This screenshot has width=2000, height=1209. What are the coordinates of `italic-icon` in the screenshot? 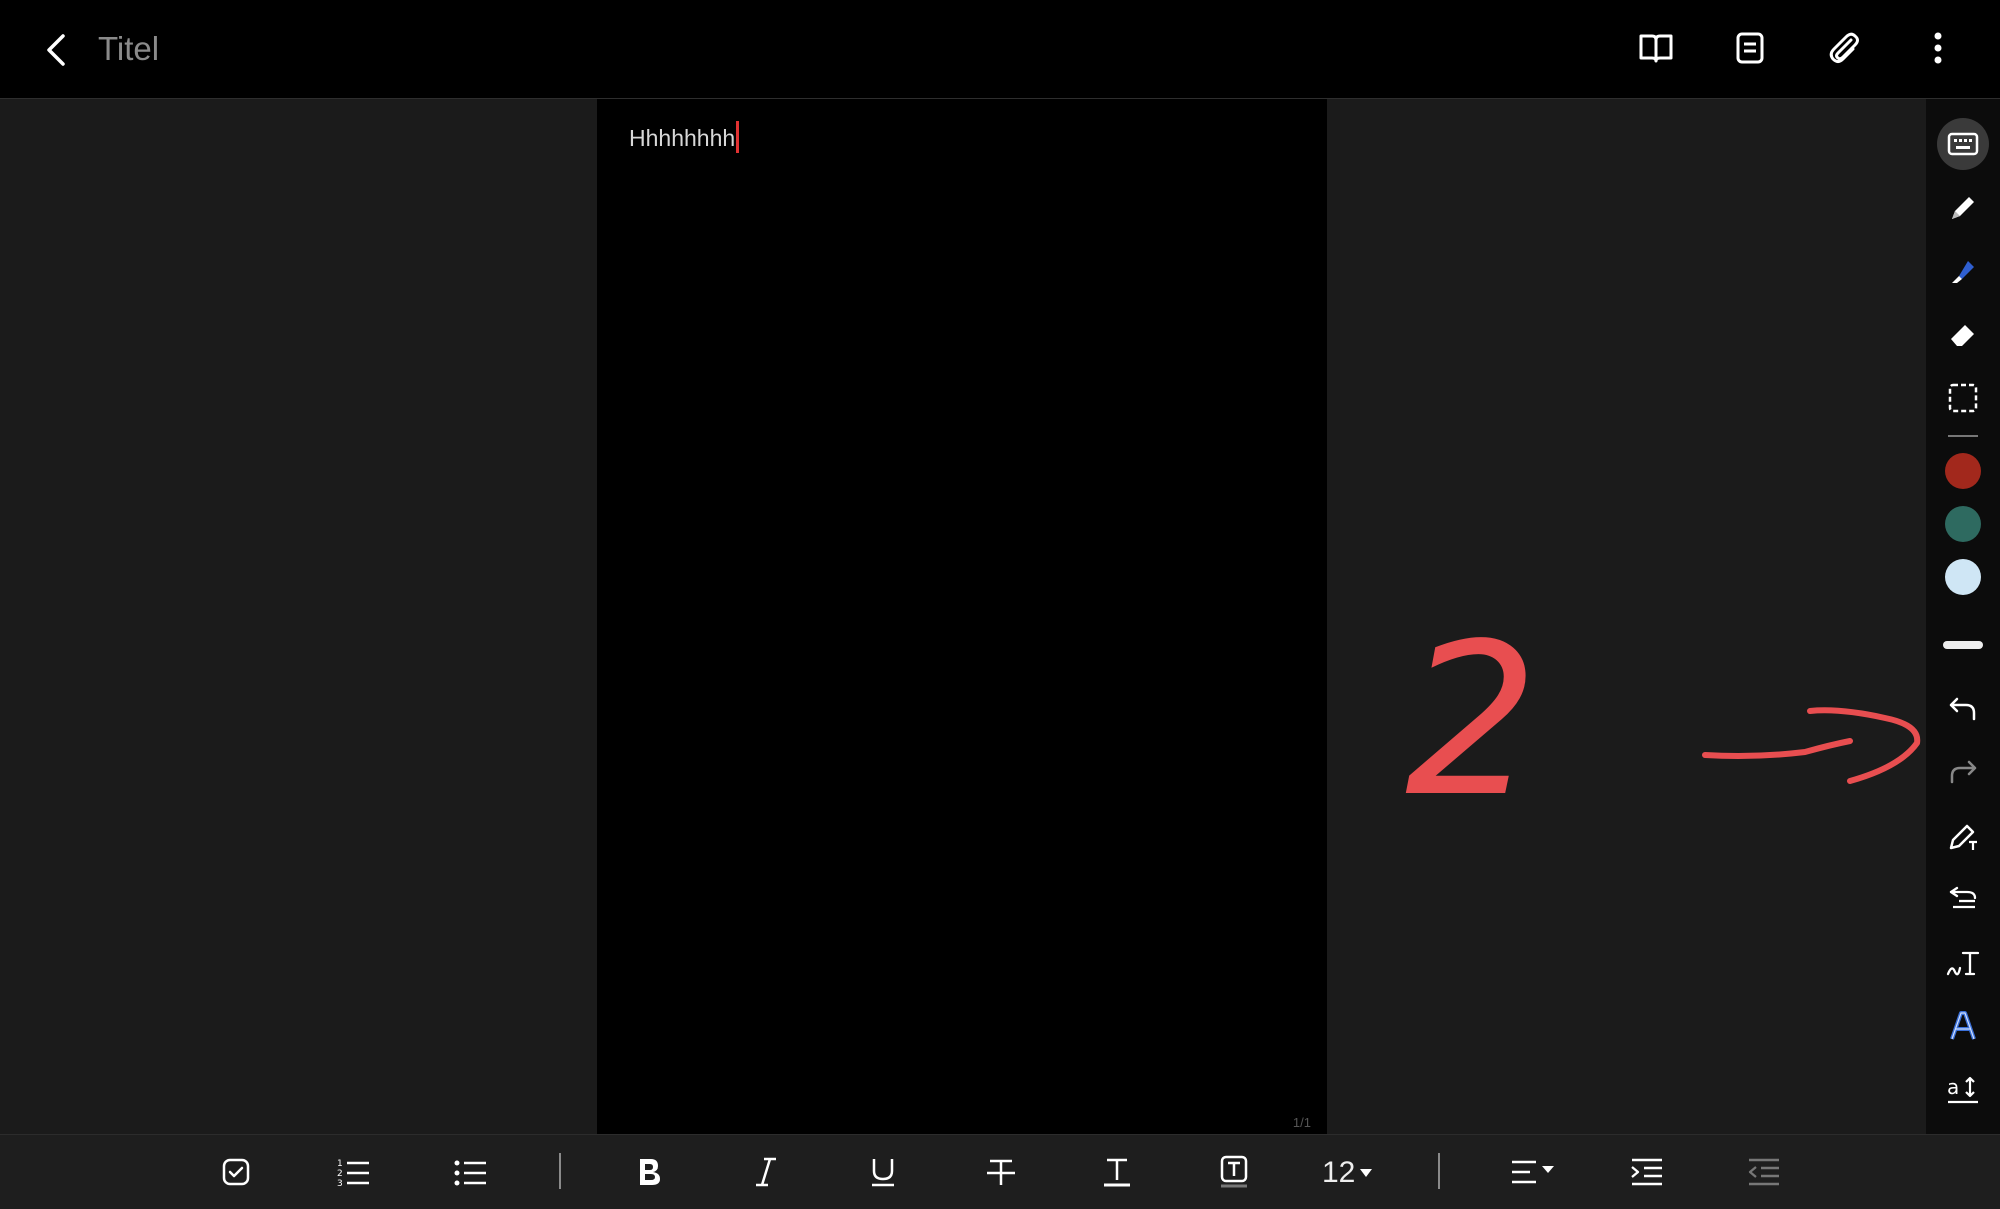 It's located at (766, 1172).